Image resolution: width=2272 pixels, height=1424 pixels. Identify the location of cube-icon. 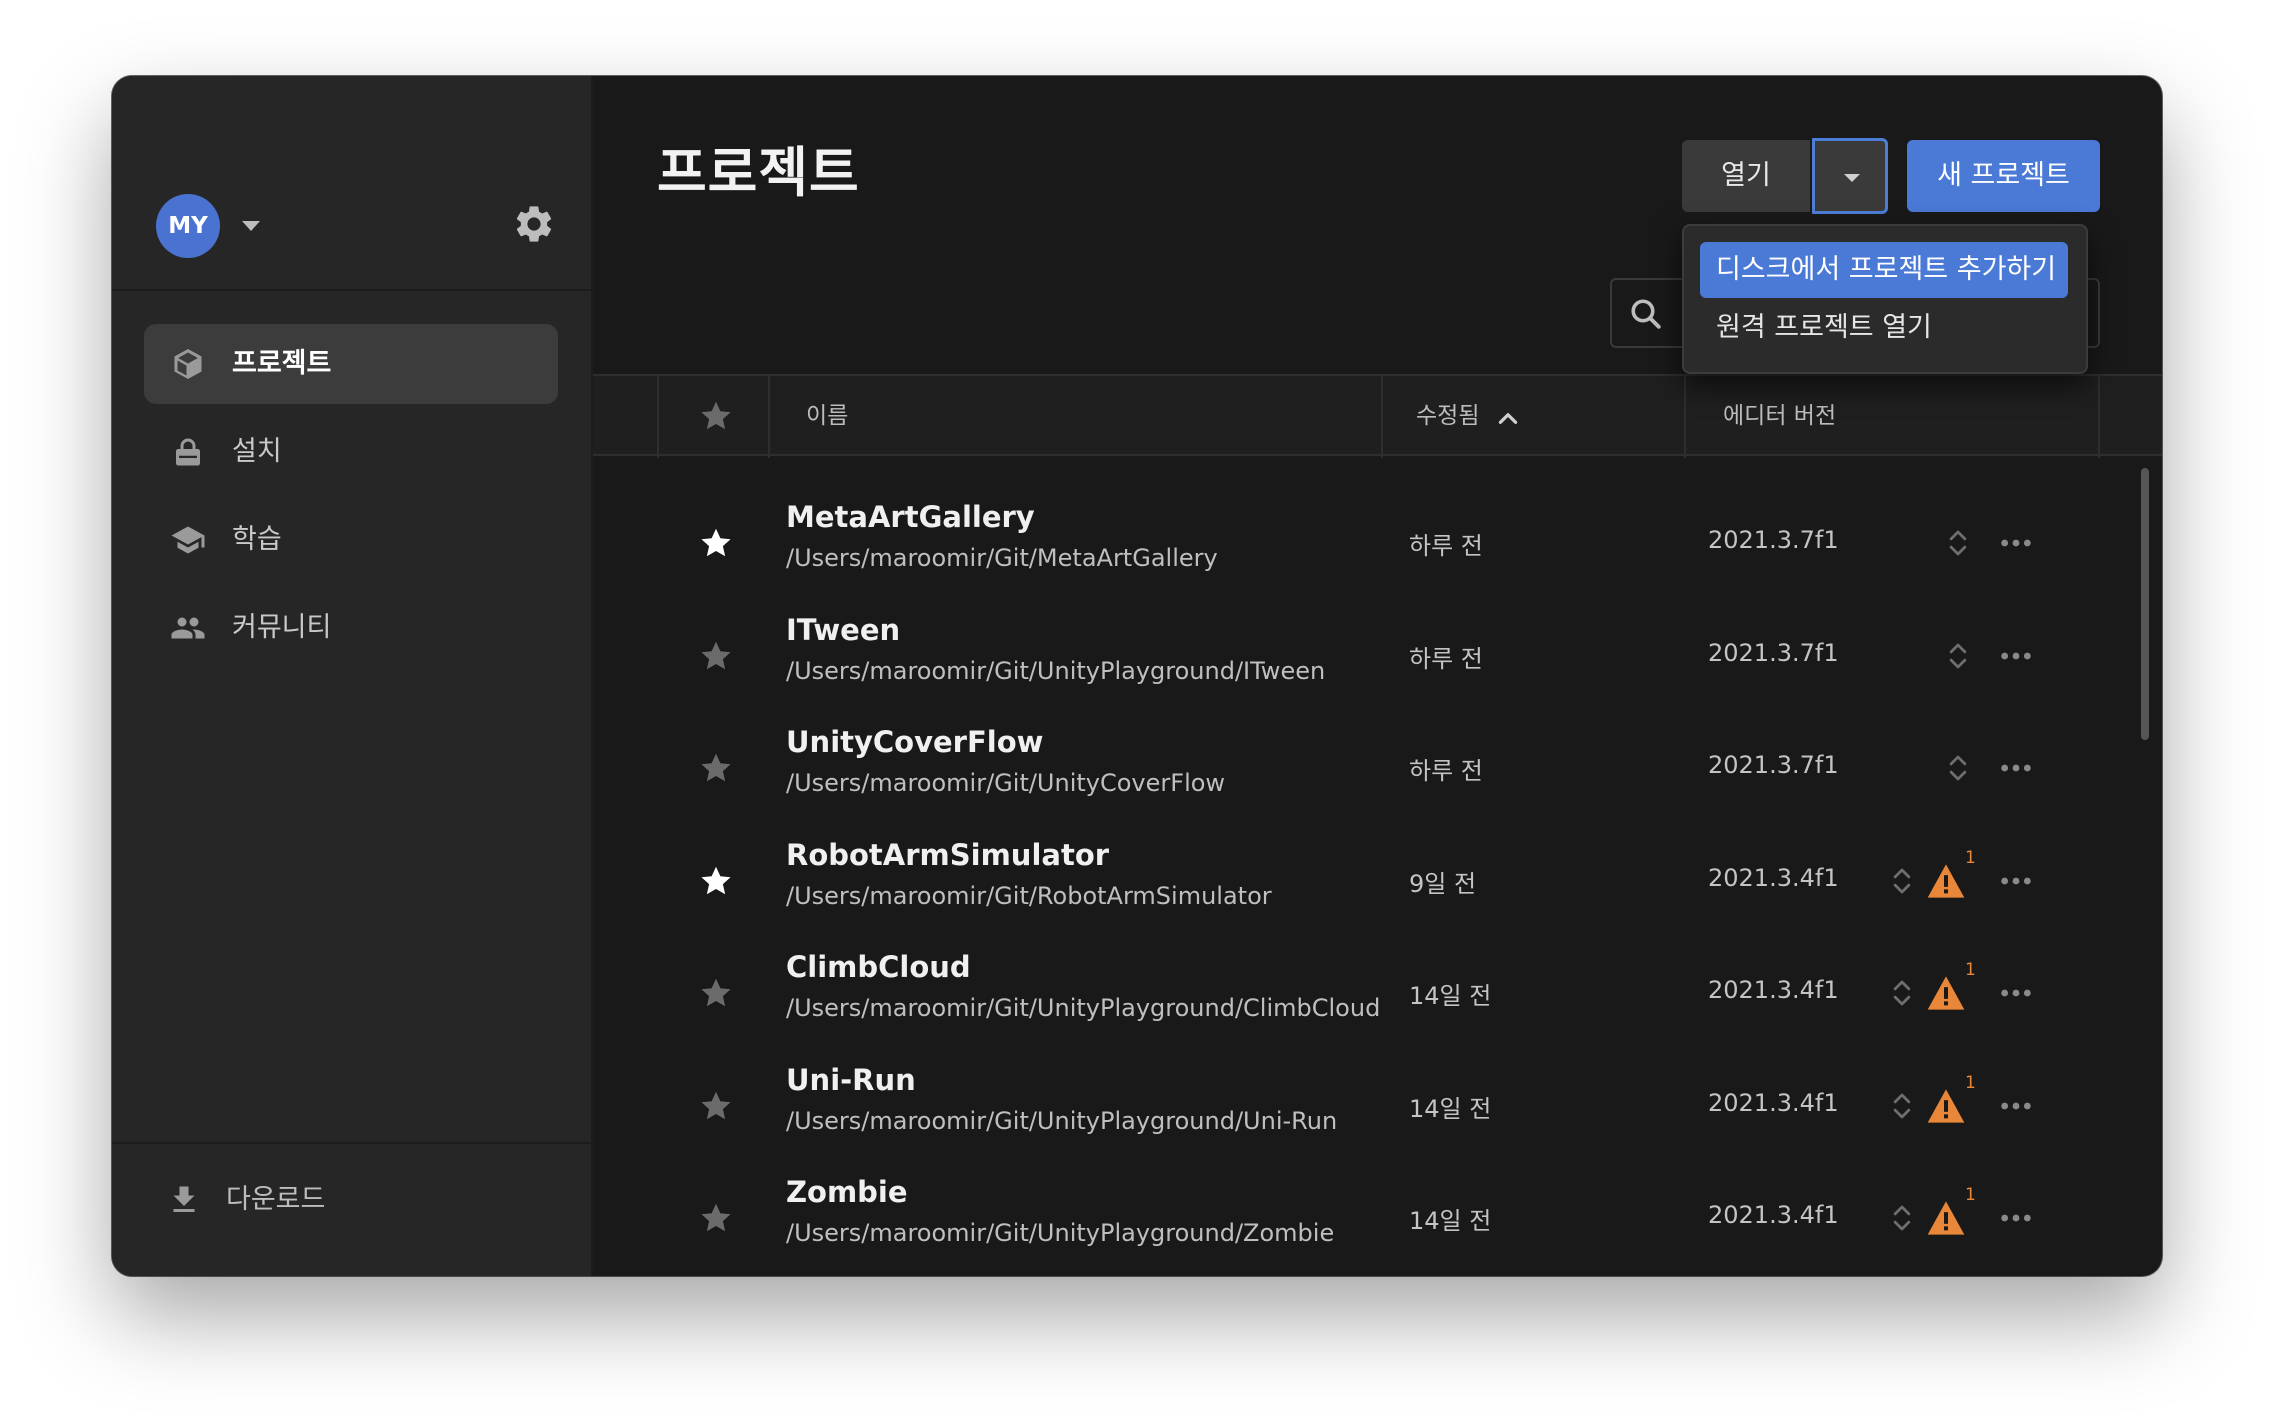
(188, 364).